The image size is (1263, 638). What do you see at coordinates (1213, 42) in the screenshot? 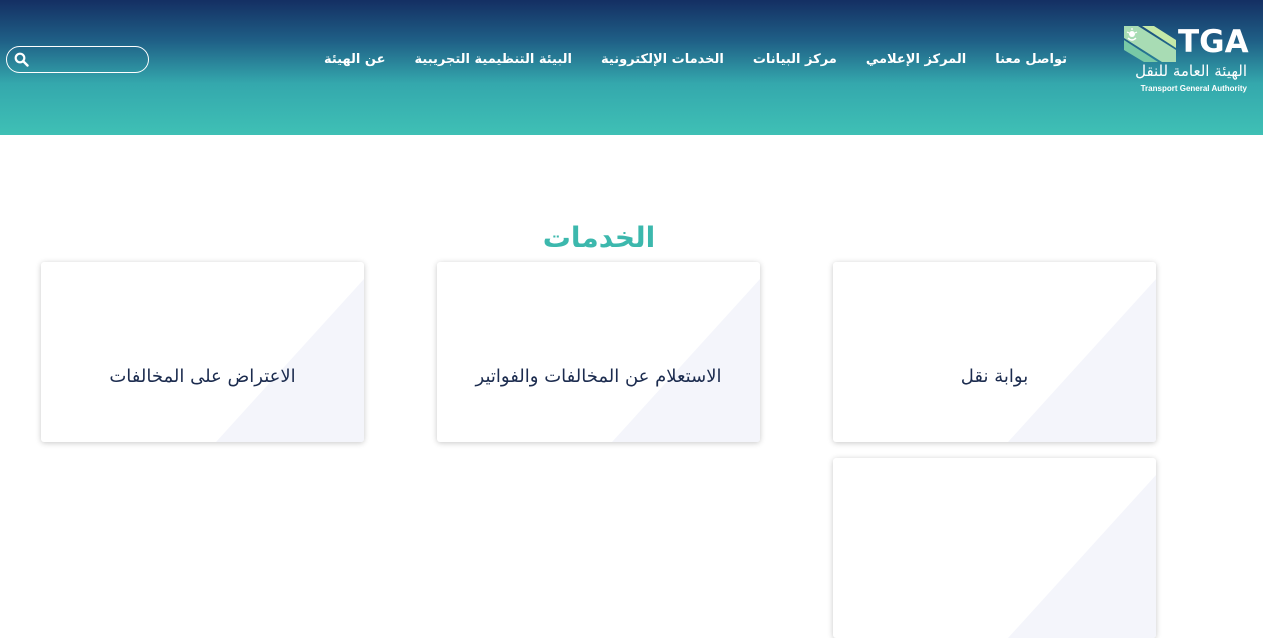
I see `logo-abbr: TGA` at bounding box center [1213, 42].